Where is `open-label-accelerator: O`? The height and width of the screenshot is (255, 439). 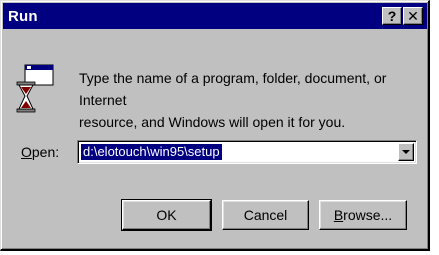 open-label-accelerator: O is located at coordinates (26, 152).